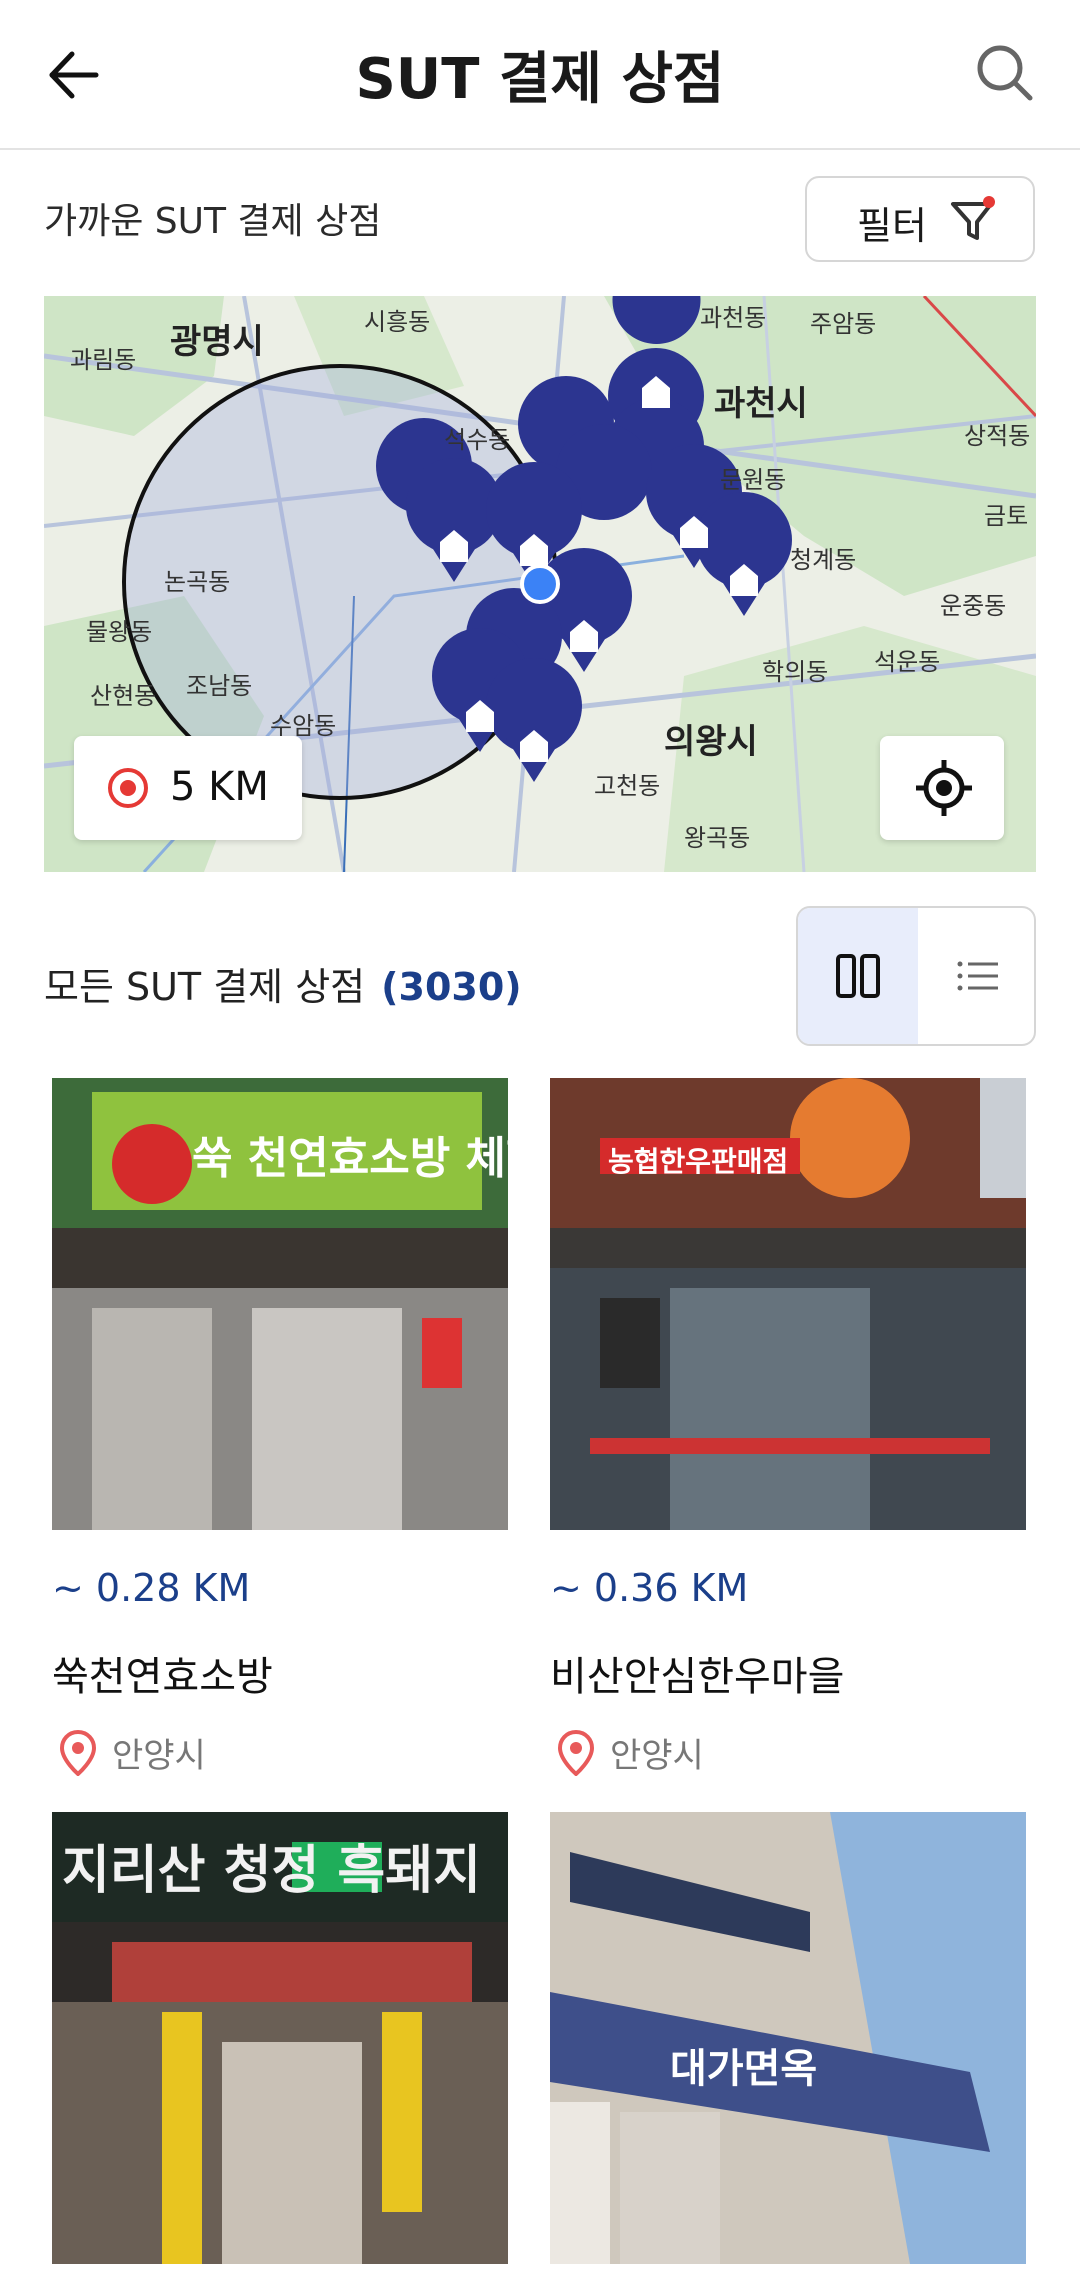 The width and height of the screenshot is (1080, 2285). What do you see at coordinates (711, 742) in the screenshot?
I see `map-place-label: 의왕시` at bounding box center [711, 742].